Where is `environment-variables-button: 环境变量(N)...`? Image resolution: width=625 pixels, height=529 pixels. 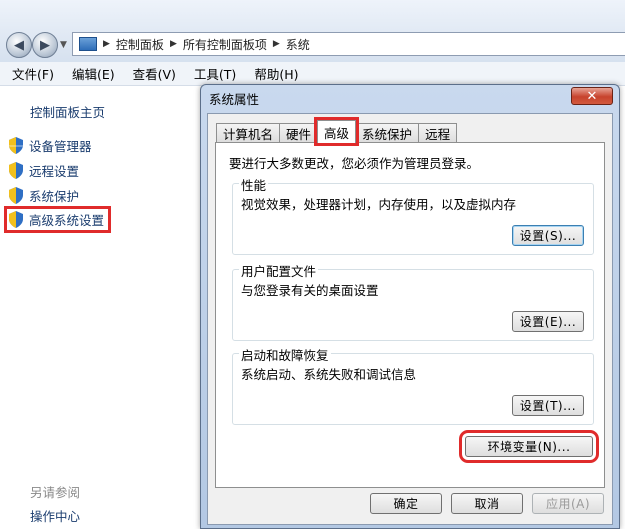 environment-variables-button: 环境变量(N)... is located at coordinates (529, 446).